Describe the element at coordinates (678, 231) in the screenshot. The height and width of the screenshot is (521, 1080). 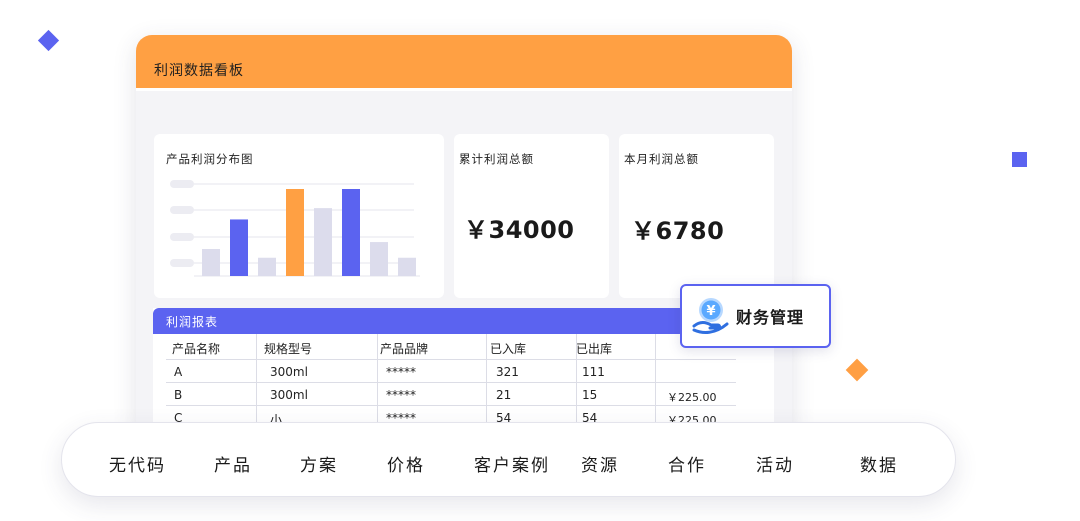
I see `month-profit-value: ￥6780` at that location.